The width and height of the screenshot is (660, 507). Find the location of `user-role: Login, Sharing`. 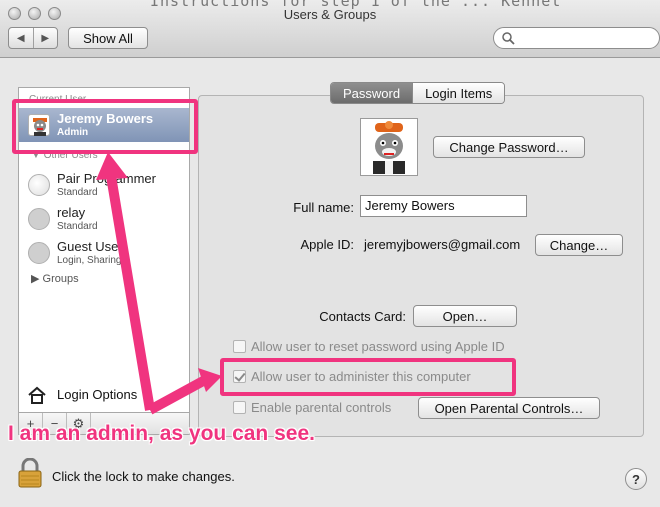

user-role: Login, Sharing is located at coordinates (89, 260).